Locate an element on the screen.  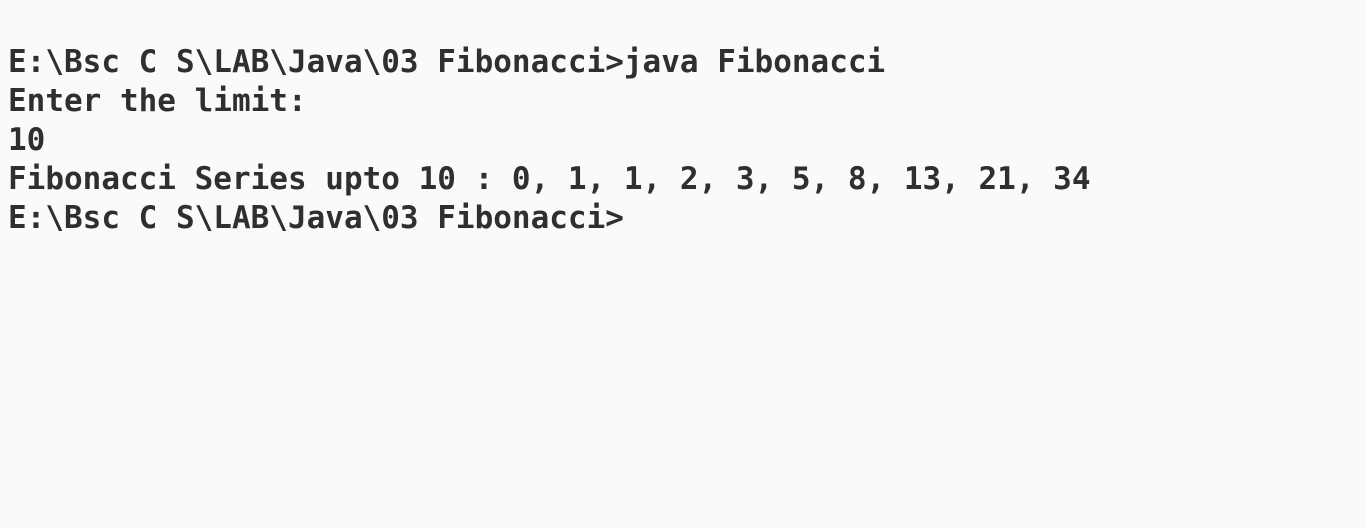
shell-prompt: E:\Bsc C S\LAB\Java\03 Fibonacci> is located at coordinates (687, 218).